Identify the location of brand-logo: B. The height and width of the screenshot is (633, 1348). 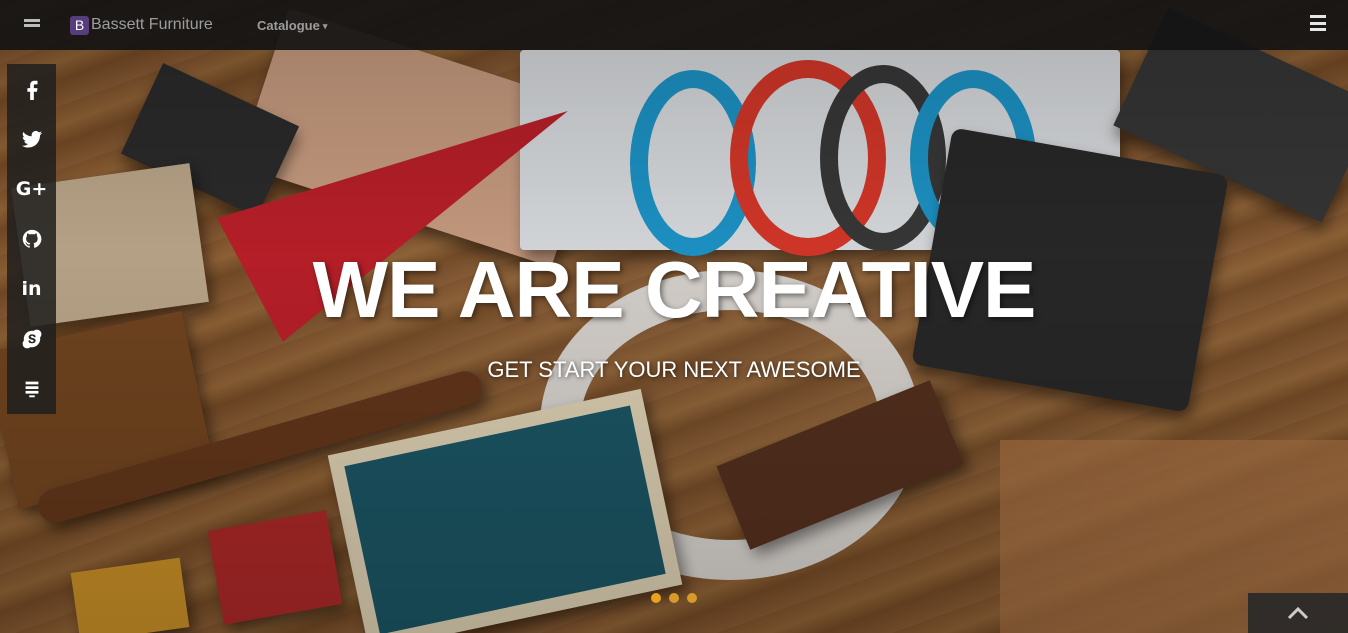
(79, 25).